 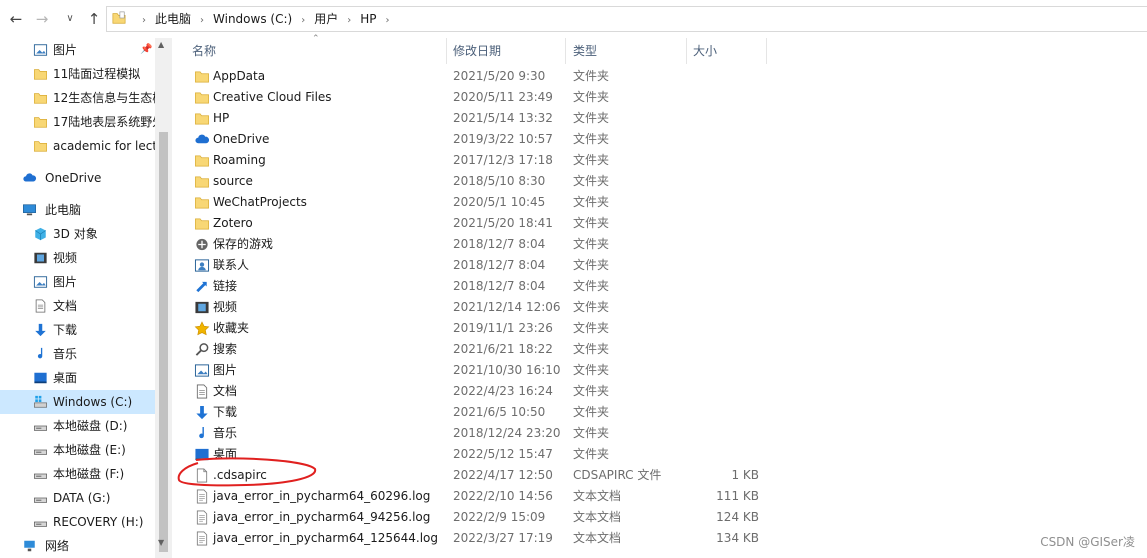 I want to click on file-row: 收藏夹 2019/11/1 23:26 文件夹, so click(x=472, y=328).